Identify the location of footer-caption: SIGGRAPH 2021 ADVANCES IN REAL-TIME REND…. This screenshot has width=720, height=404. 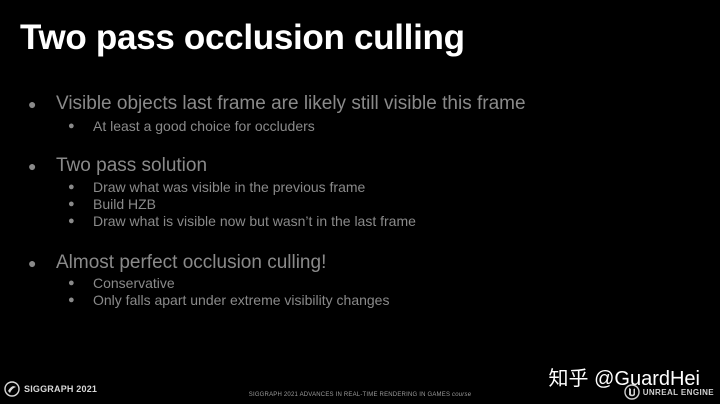
(360, 395).